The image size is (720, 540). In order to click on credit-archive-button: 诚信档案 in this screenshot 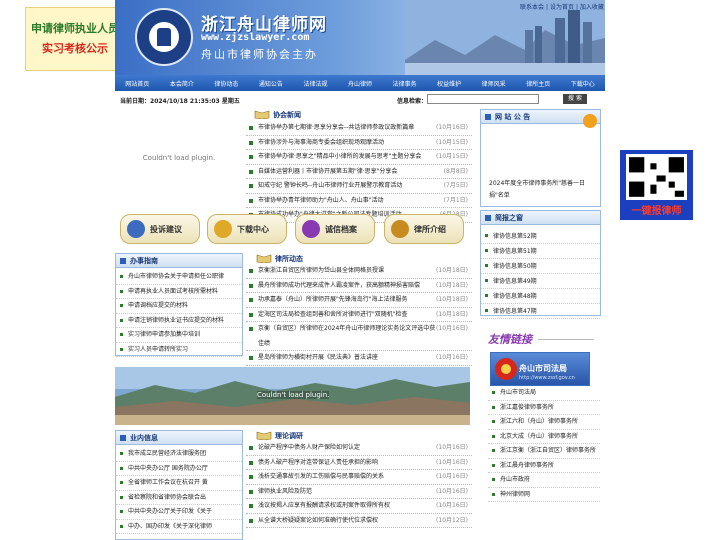, I will do `click(335, 229)`.